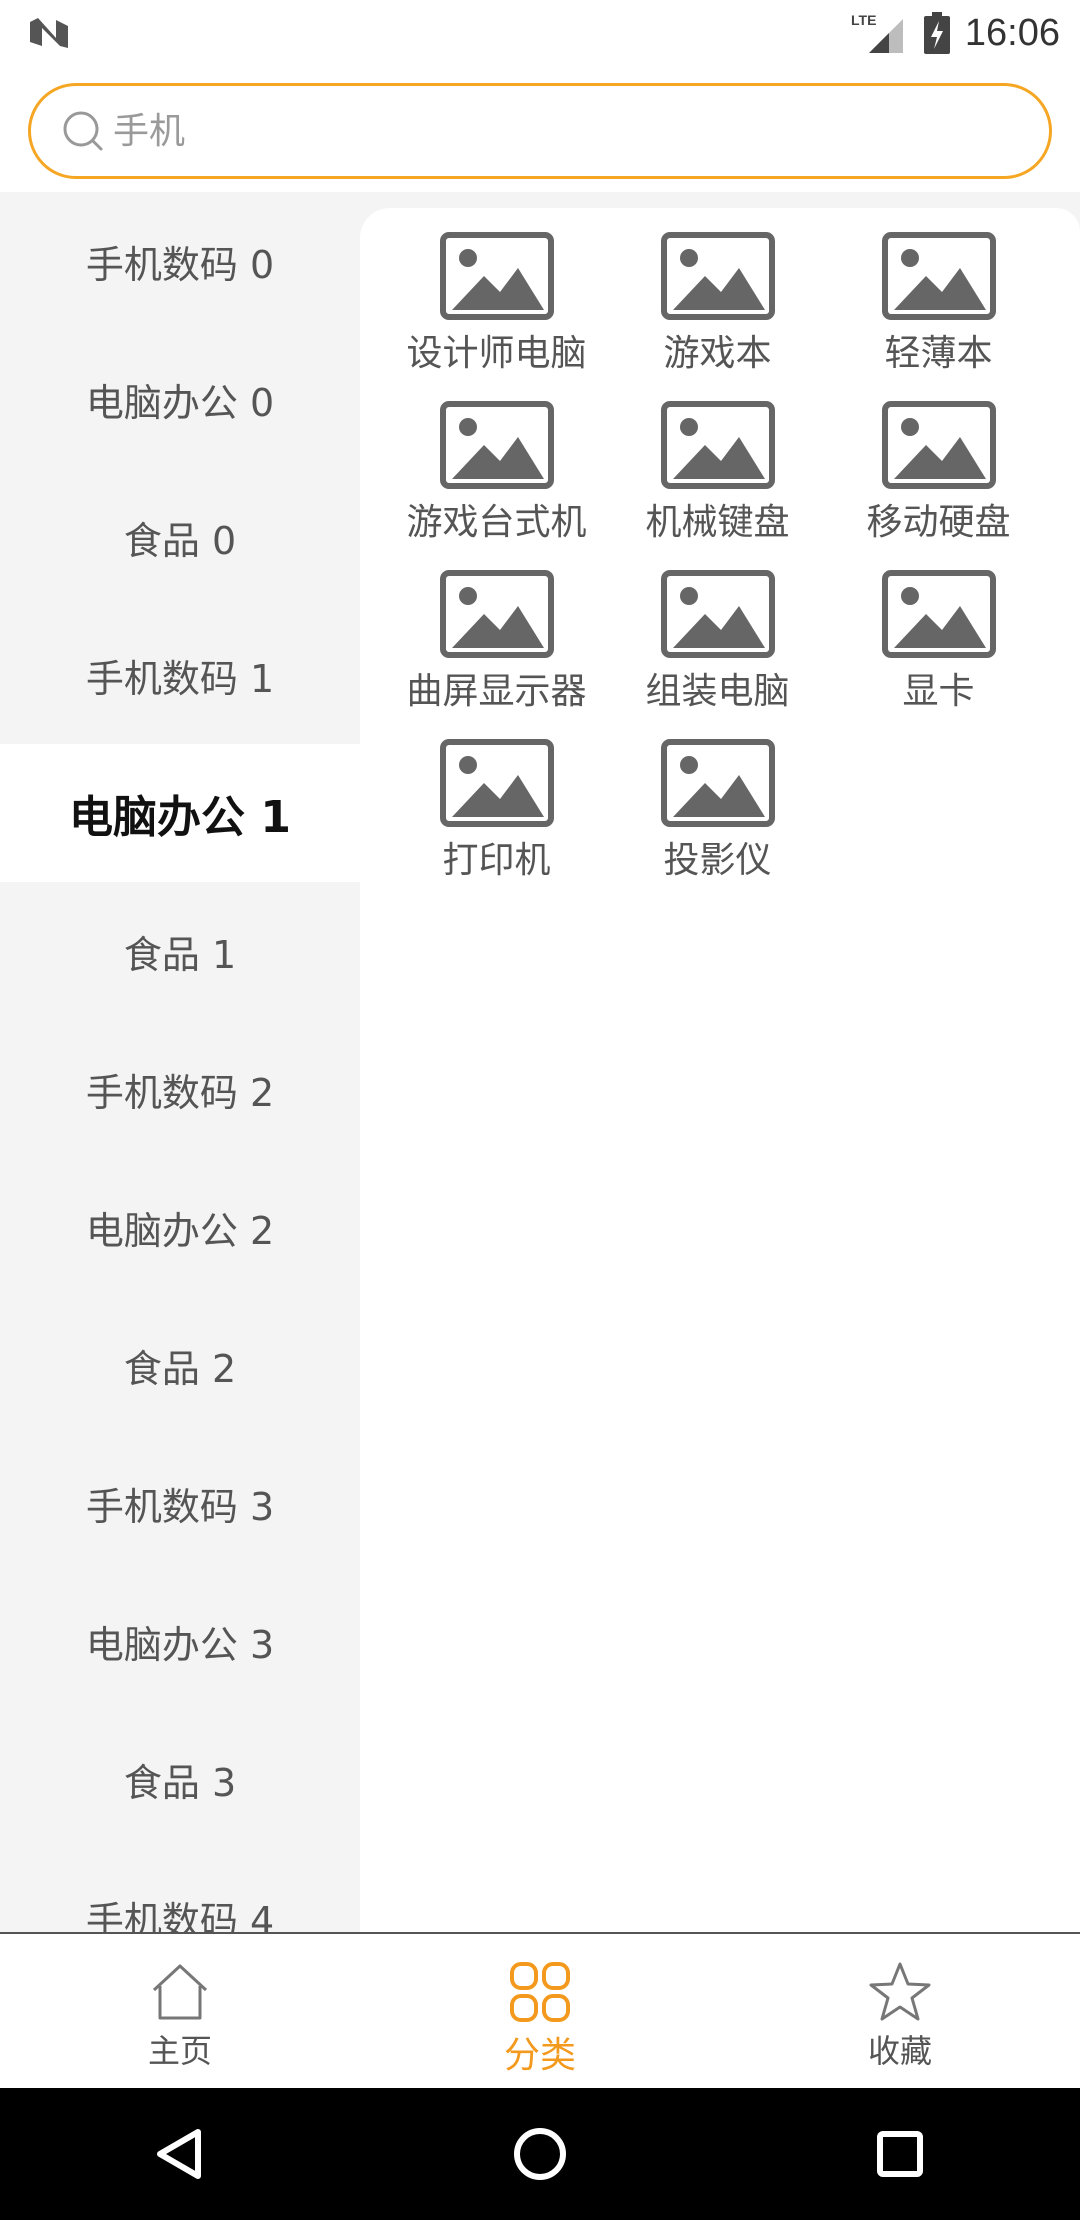 The height and width of the screenshot is (2220, 1080). Describe the element at coordinates (717, 353) in the screenshot. I see `subcategory-label: 游戏本` at that location.